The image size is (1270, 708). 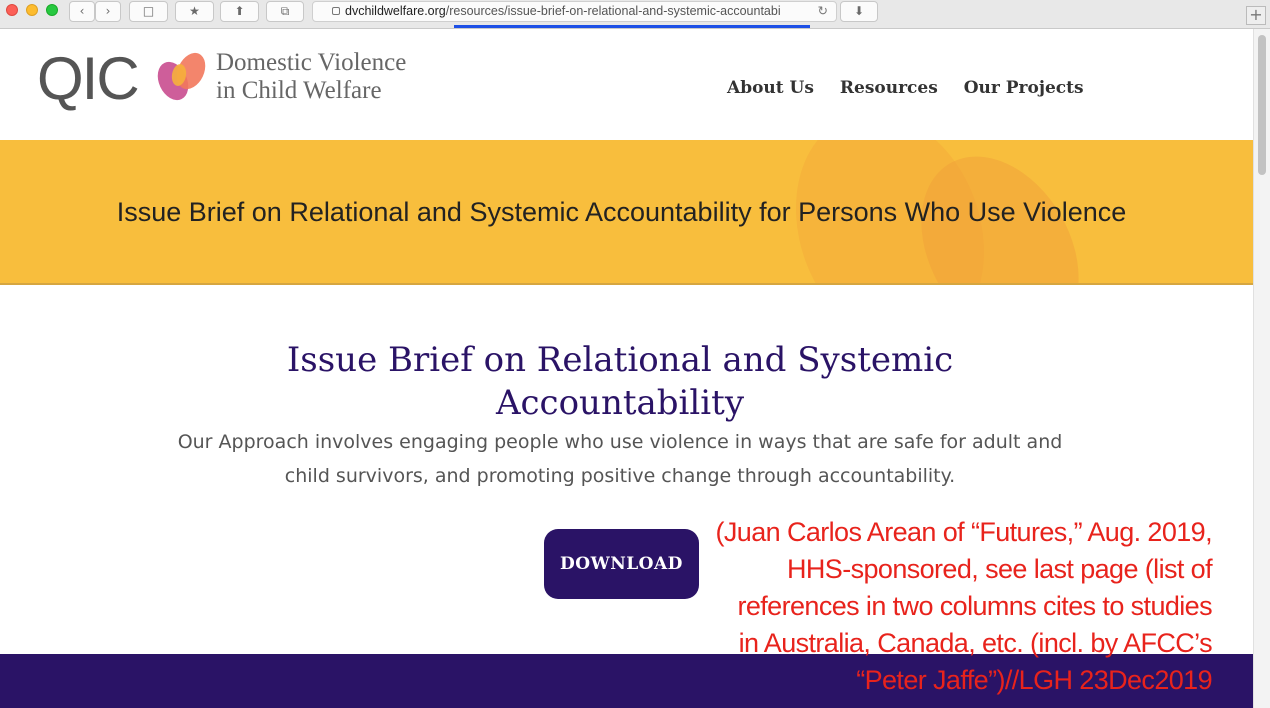 I want to click on download-button: DOWNLOAD, so click(x=621, y=564).